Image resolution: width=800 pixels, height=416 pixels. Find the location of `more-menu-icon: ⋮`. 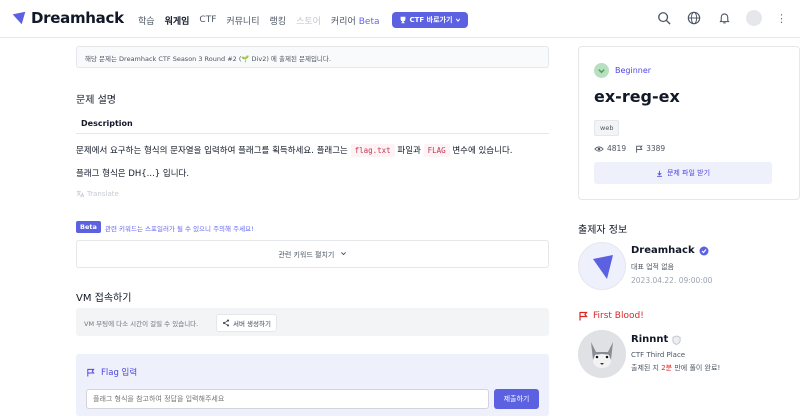

more-menu-icon: ⋮ is located at coordinates (781, 18).